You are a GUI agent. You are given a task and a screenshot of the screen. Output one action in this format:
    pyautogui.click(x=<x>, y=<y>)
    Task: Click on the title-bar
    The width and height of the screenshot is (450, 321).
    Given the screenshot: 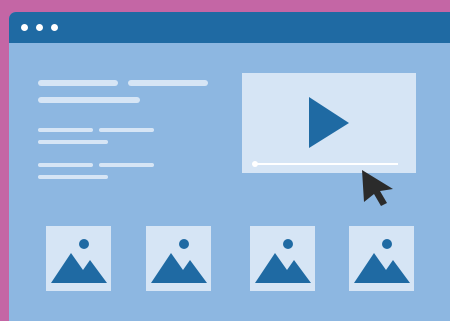 What is the action you would take?
    pyautogui.click(x=229, y=27)
    